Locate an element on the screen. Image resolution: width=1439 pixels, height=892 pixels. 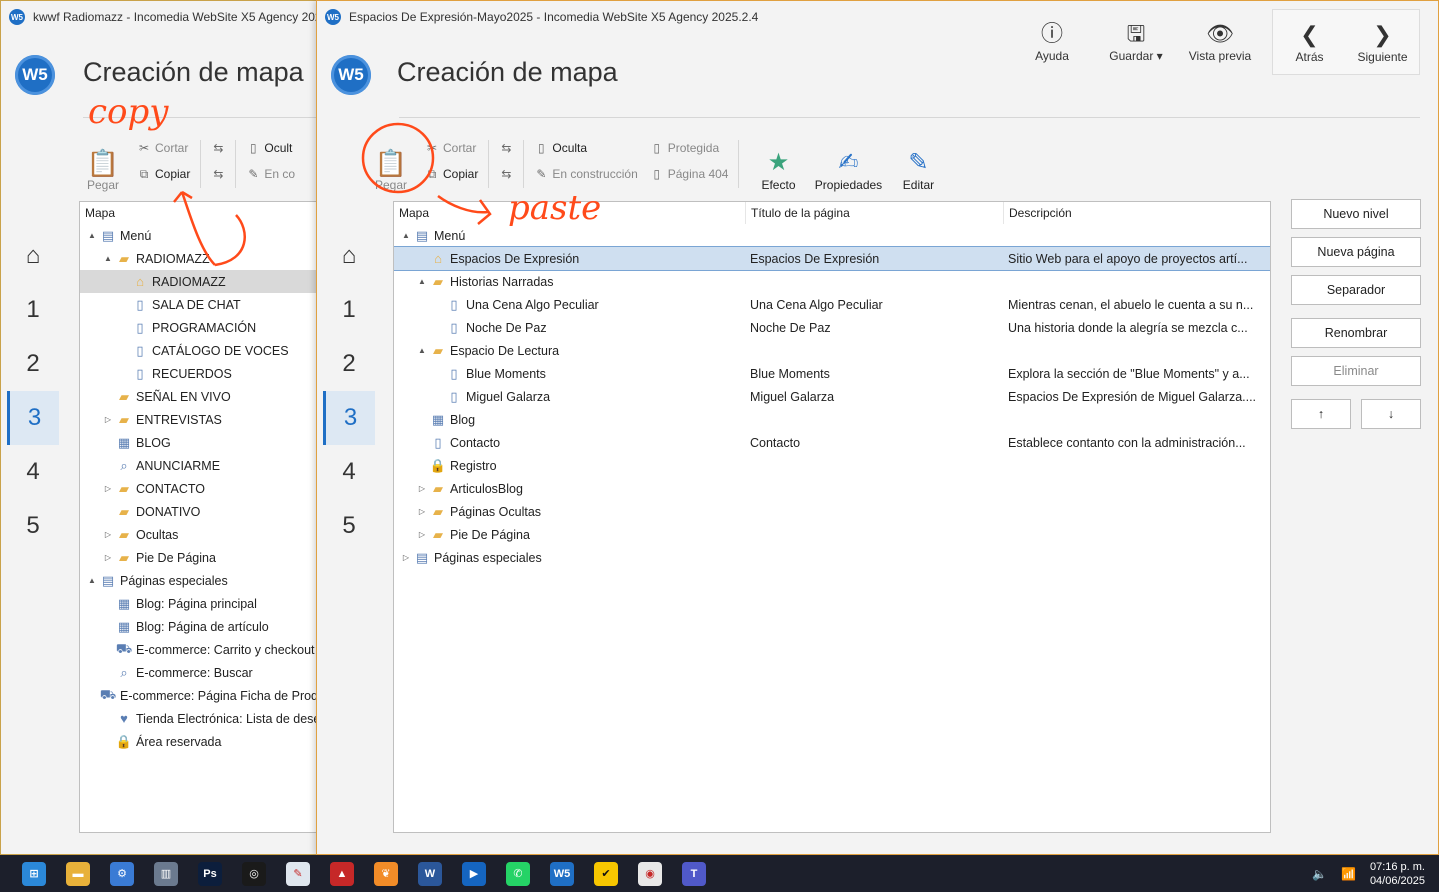
tree-row: ▷ ▰ Páginas Ocultas is located at coordinates (832, 511).